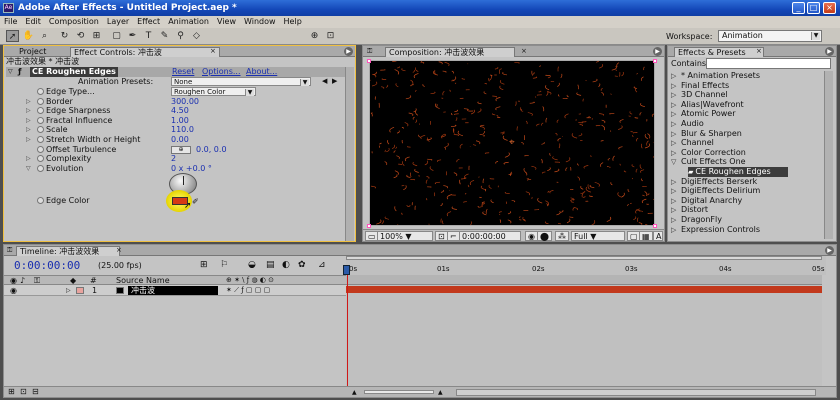 The width and height of the screenshot is (840, 400). What do you see at coordinates (181, 149) in the screenshot?
I see `crosshair-icon: ⊕` at bounding box center [181, 149].